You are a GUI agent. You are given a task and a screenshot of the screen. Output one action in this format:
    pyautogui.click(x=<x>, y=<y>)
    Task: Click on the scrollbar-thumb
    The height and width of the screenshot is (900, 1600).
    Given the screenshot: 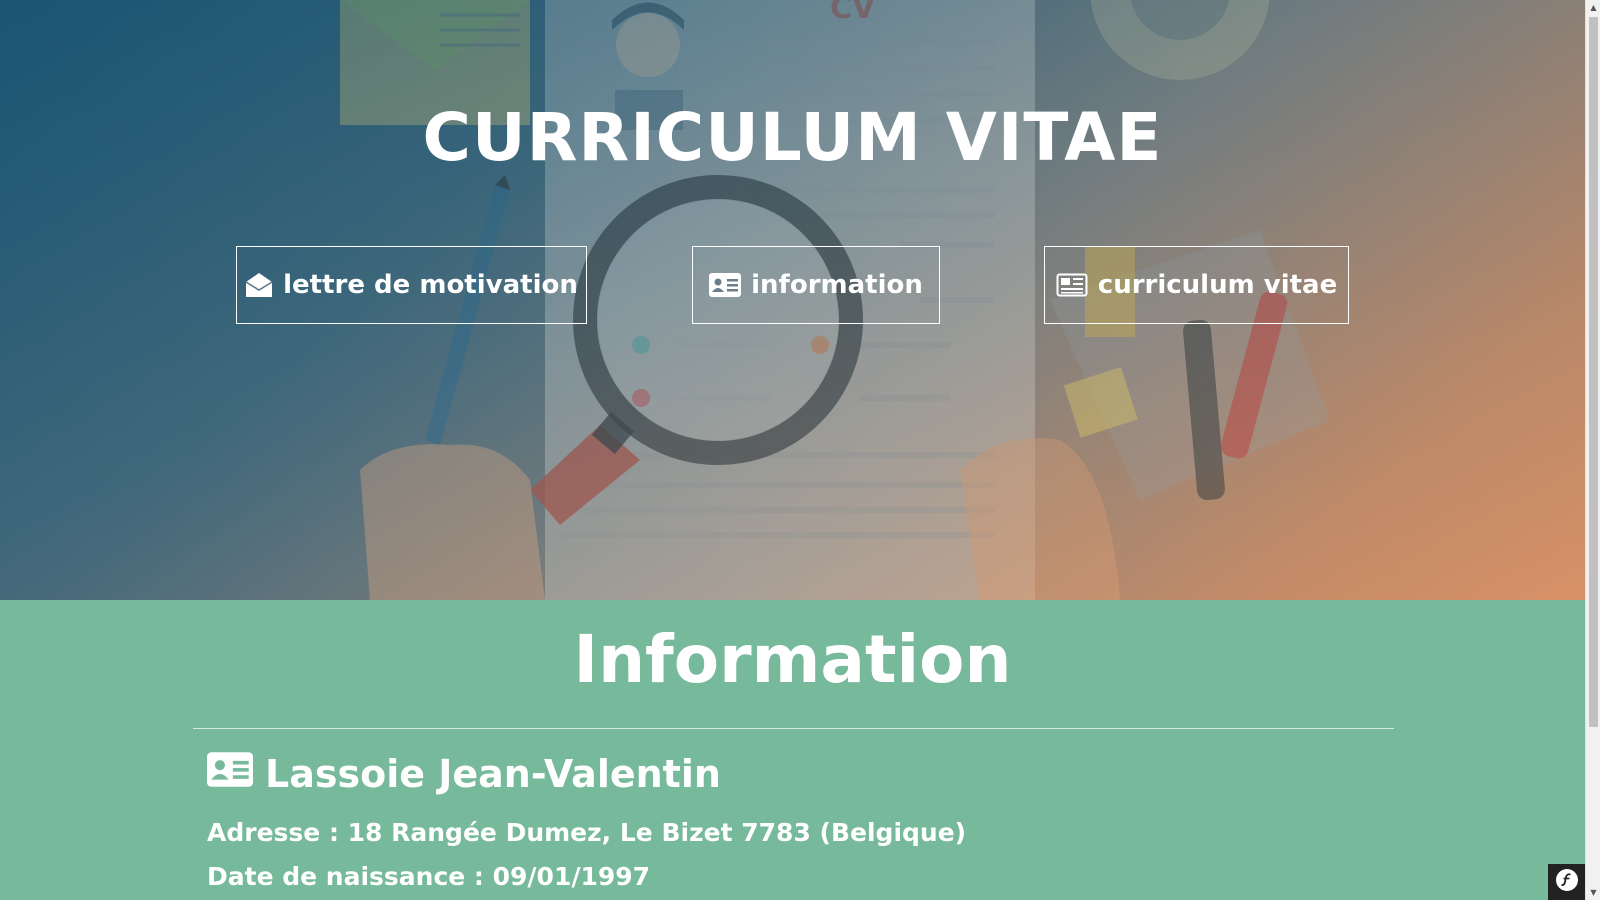 What is the action you would take?
    pyautogui.click(x=1593, y=372)
    